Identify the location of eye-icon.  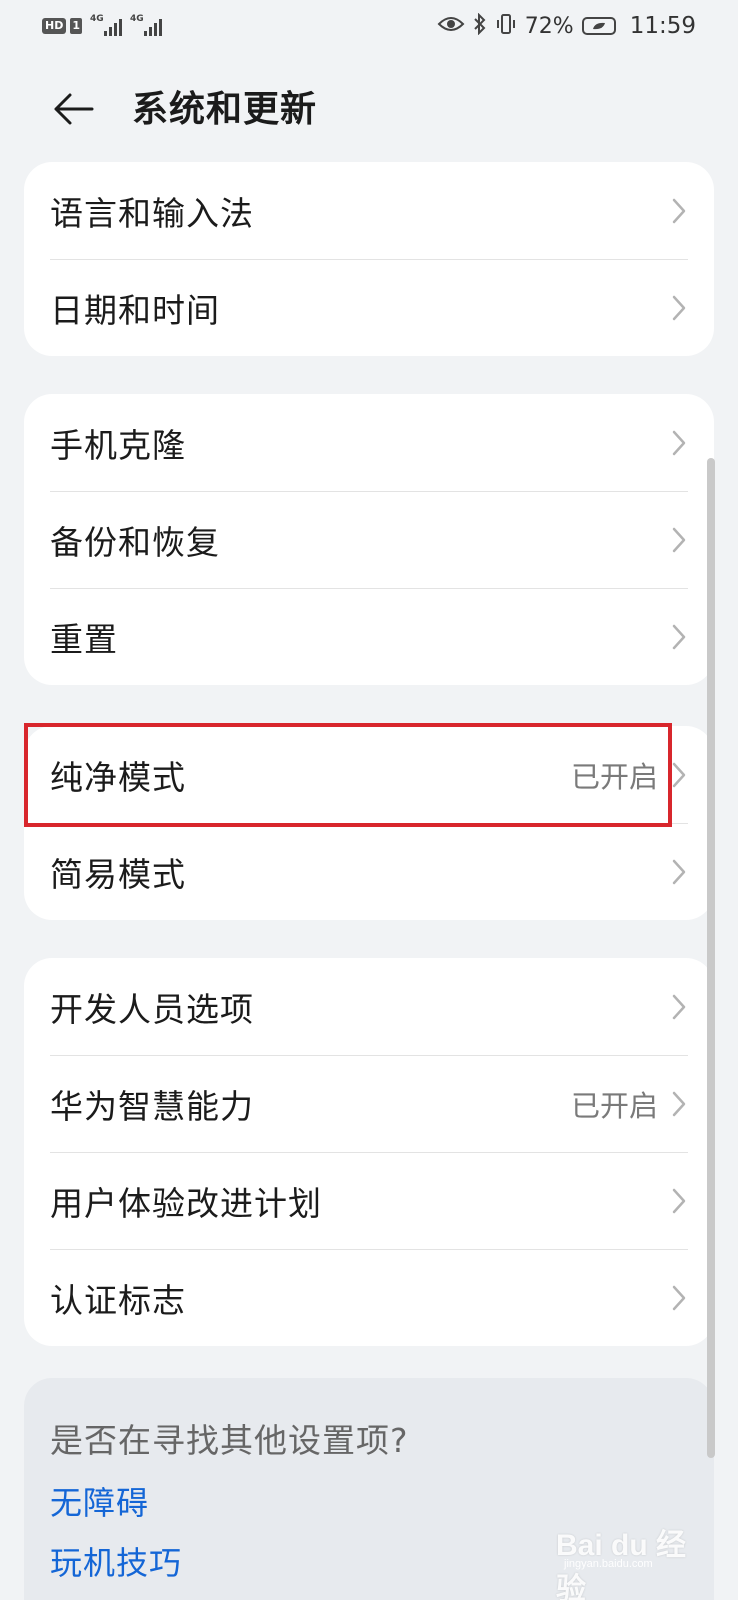
(451, 26).